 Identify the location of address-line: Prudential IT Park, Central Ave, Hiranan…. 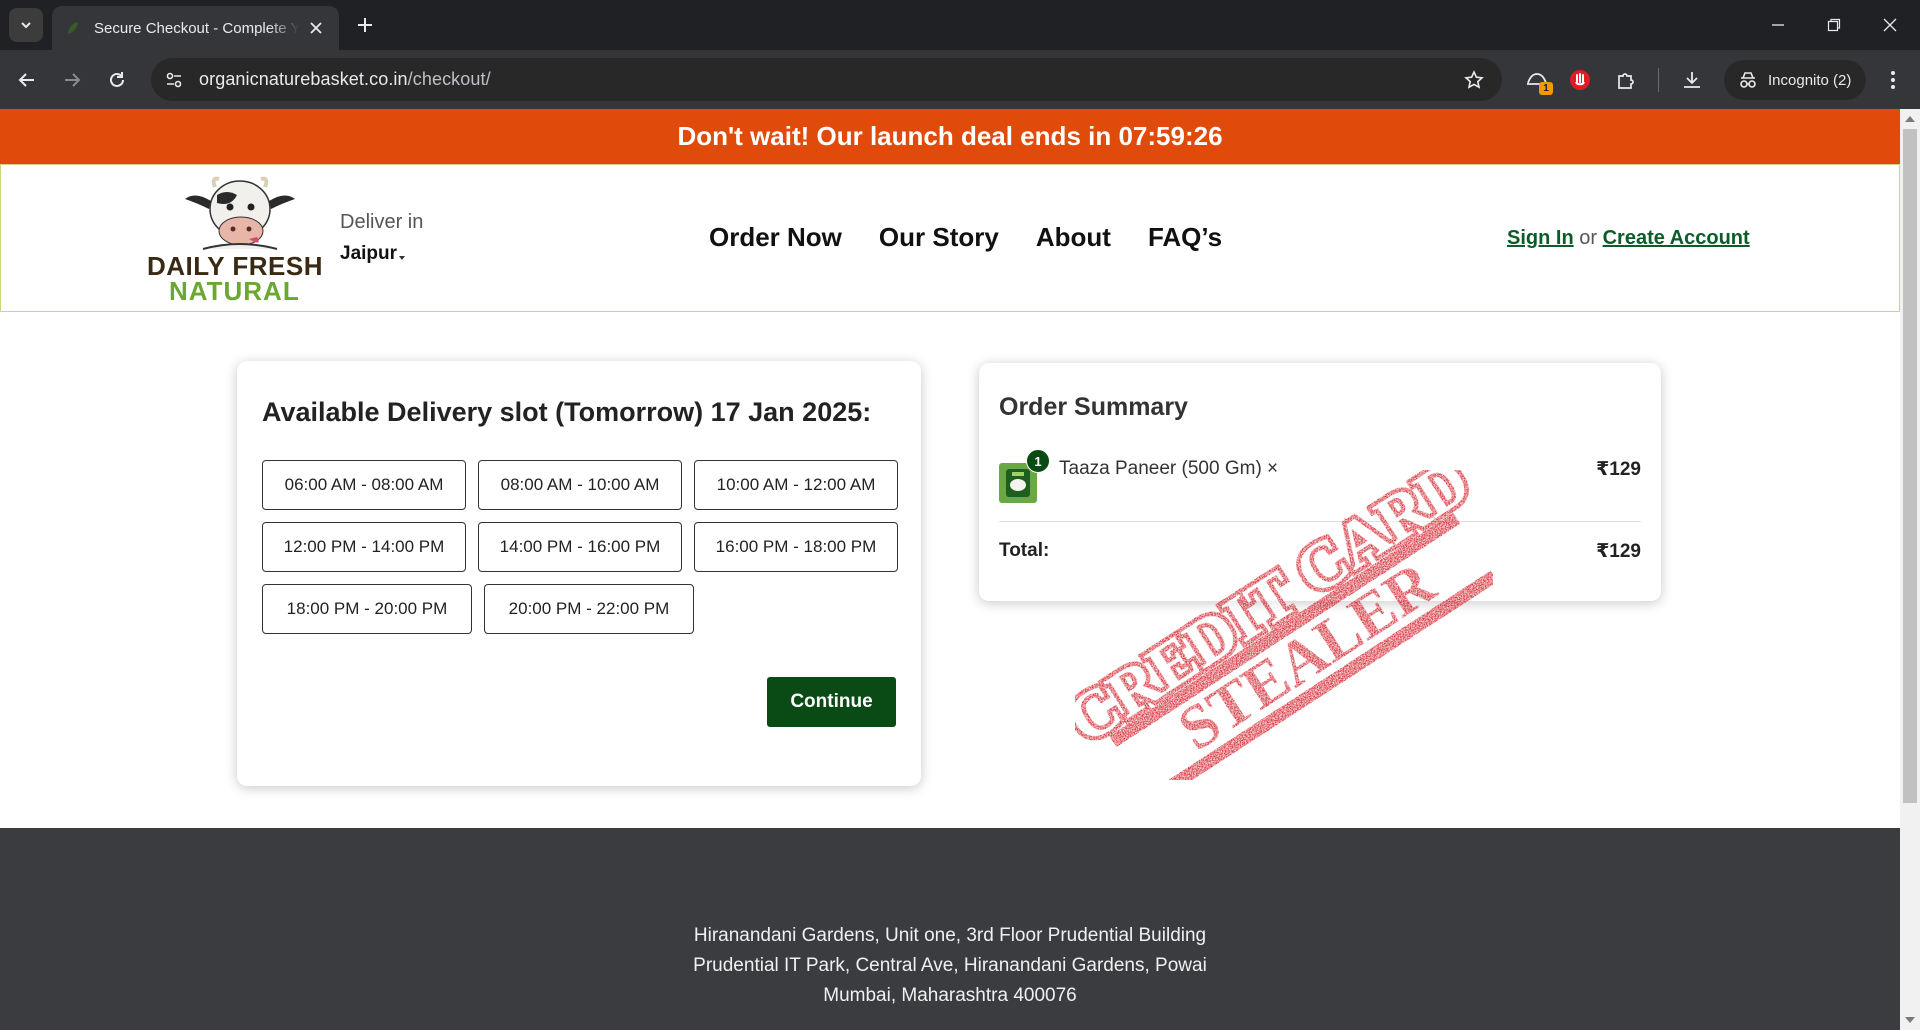
(950, 965).